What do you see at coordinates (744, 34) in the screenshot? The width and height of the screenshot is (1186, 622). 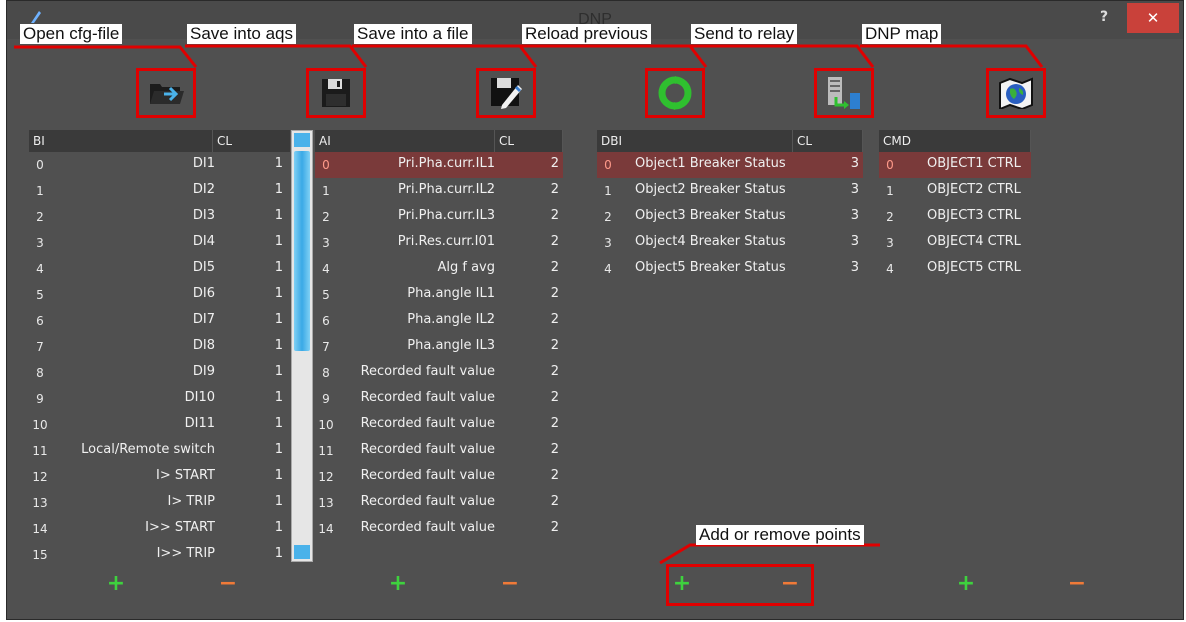 I see `annotation-send-relay: Send to relay` at bounding box center [744, 34].